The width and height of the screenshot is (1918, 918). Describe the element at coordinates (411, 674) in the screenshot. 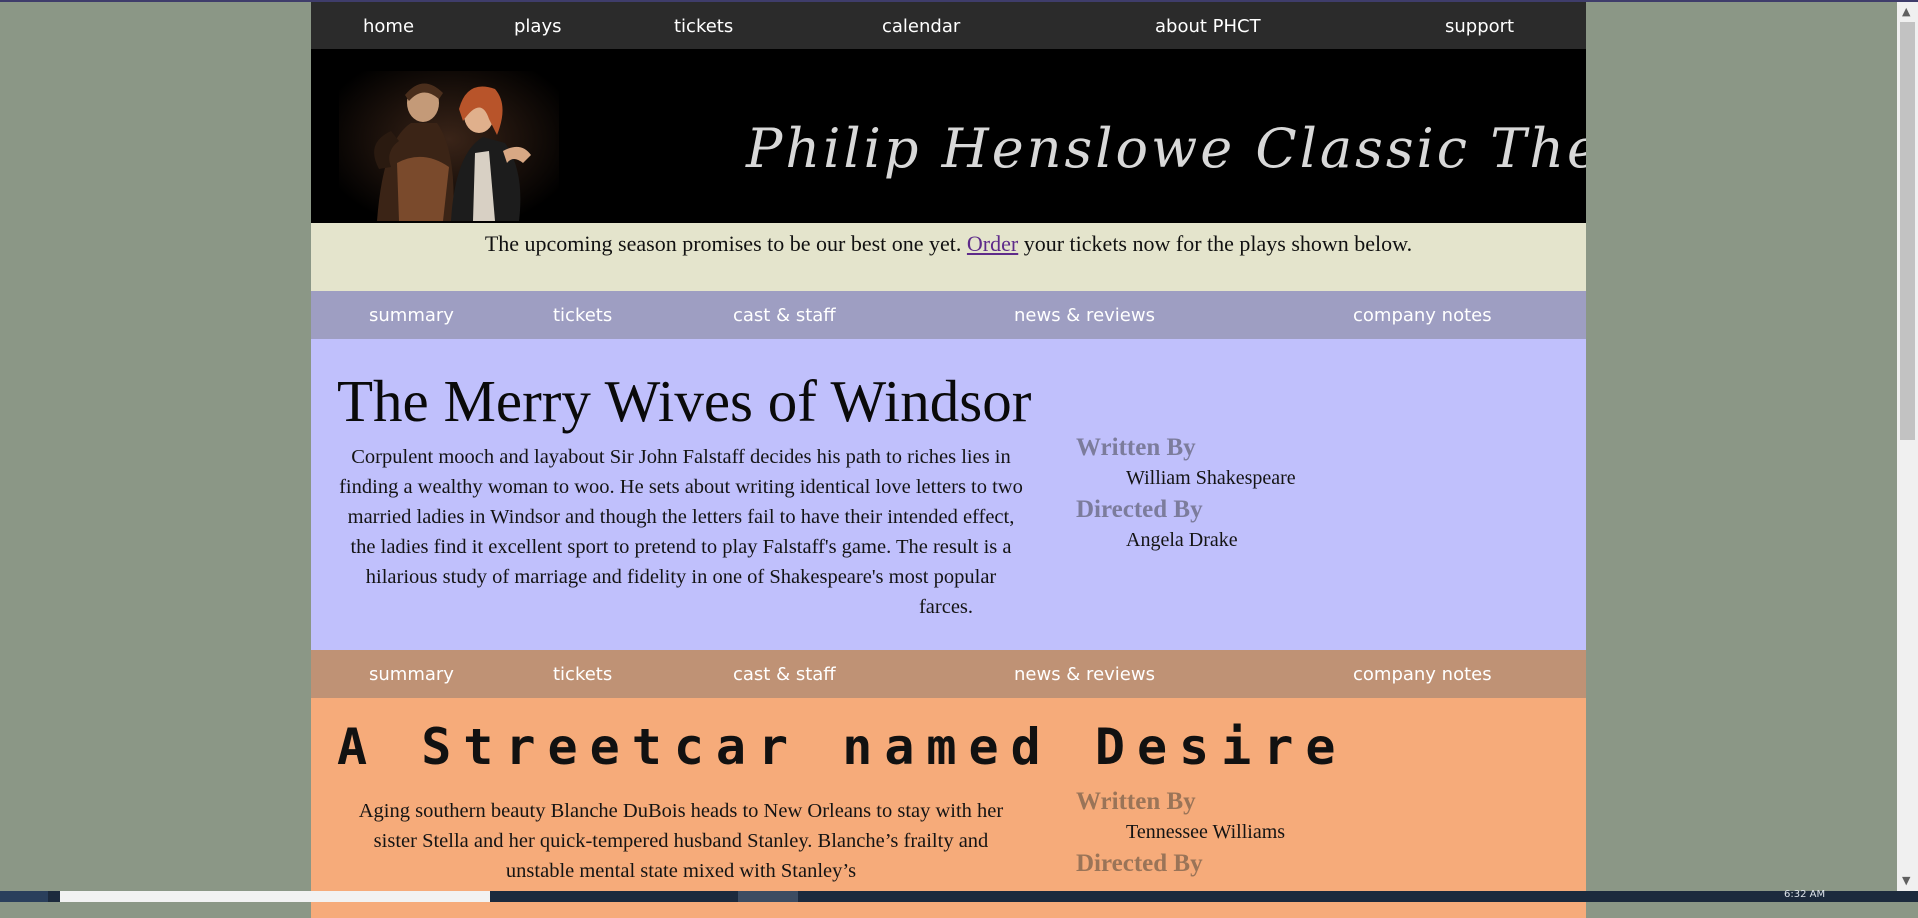

I see `streetcar-tab-summary: summary` at that location.